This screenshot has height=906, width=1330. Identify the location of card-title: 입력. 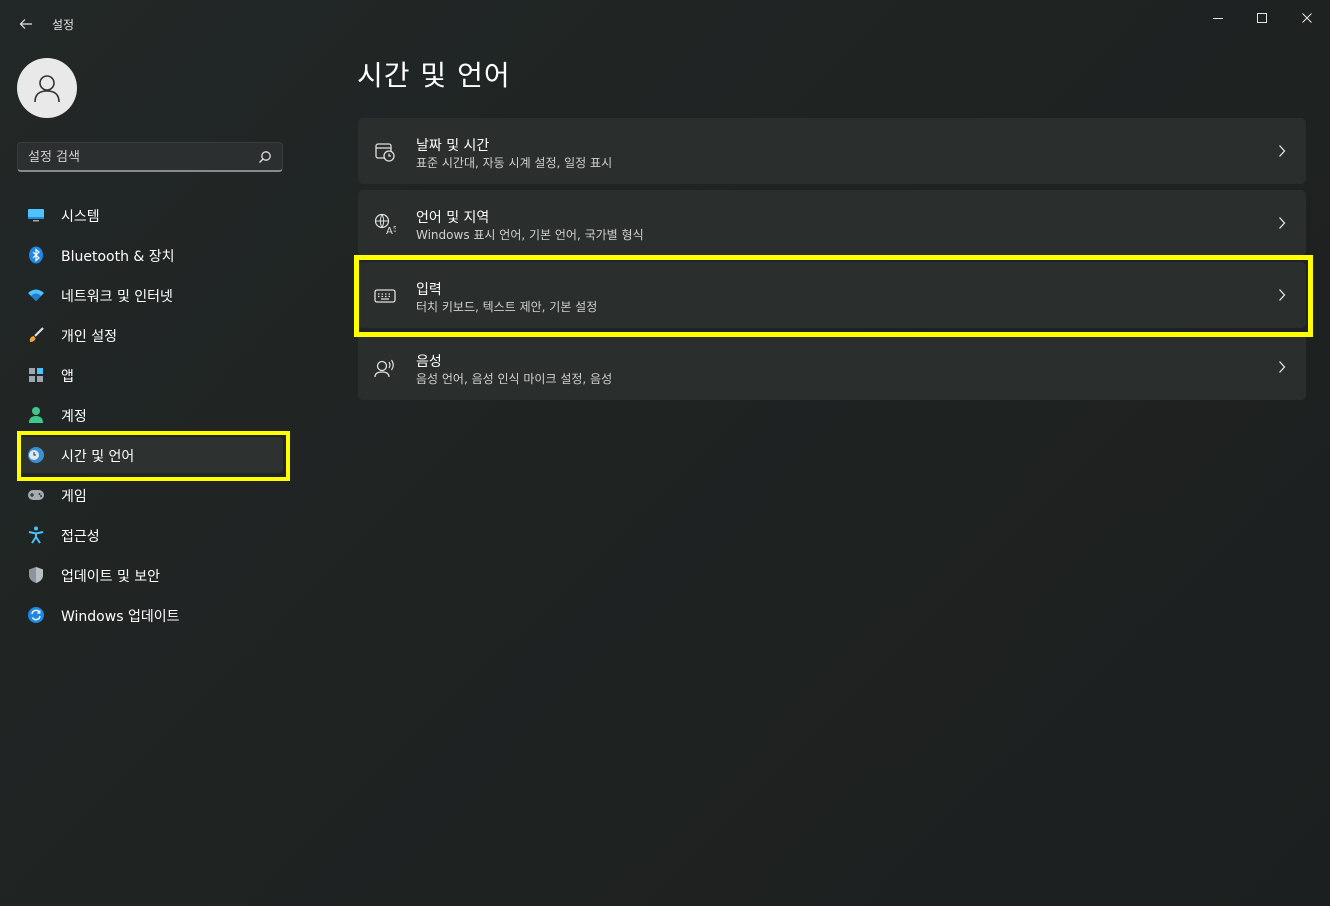
(429, 290).